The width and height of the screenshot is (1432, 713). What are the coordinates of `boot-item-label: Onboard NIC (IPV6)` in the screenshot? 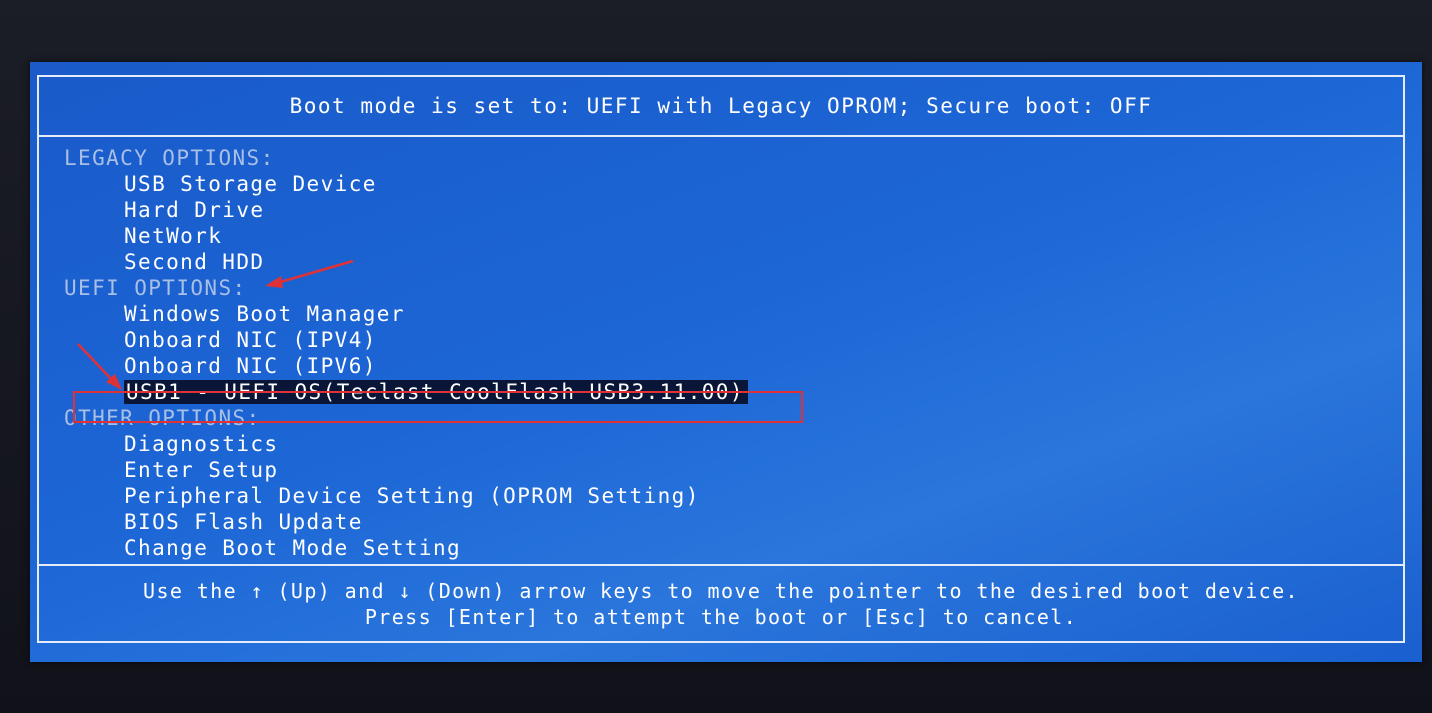 It's located at (250, 366).